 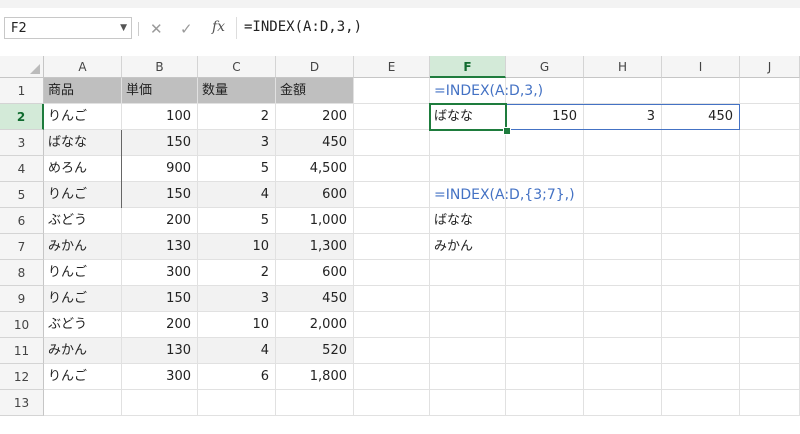 I want to click on column-header-f: F, so click(x=468, y=67).